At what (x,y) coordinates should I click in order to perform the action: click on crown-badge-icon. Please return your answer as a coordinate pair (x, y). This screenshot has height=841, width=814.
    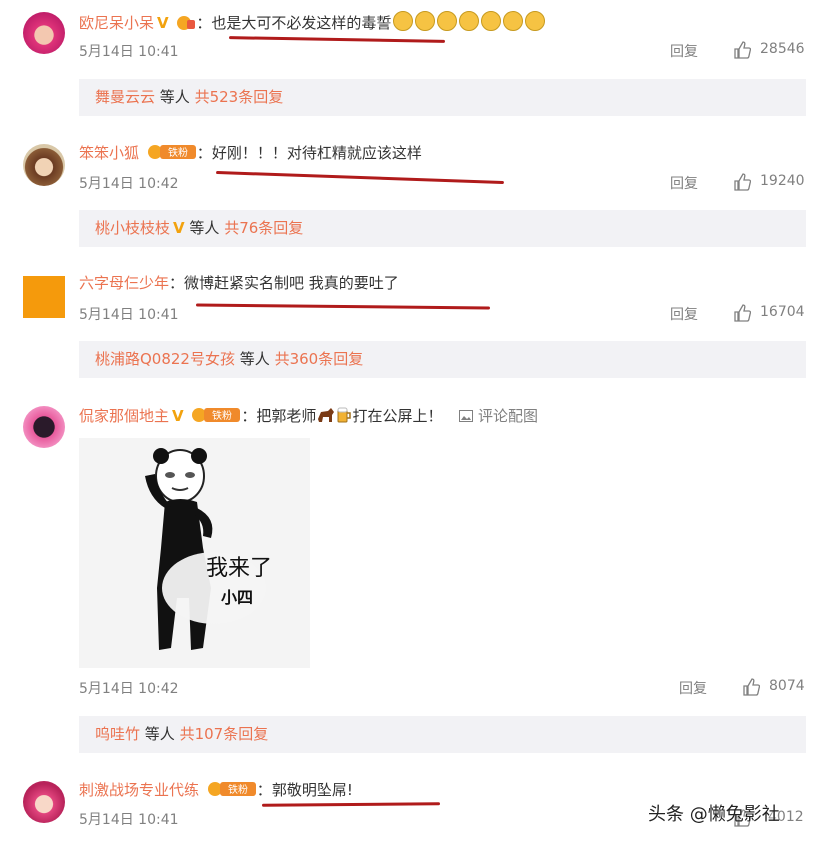
    Looking at the image, I should click on (186, 23).